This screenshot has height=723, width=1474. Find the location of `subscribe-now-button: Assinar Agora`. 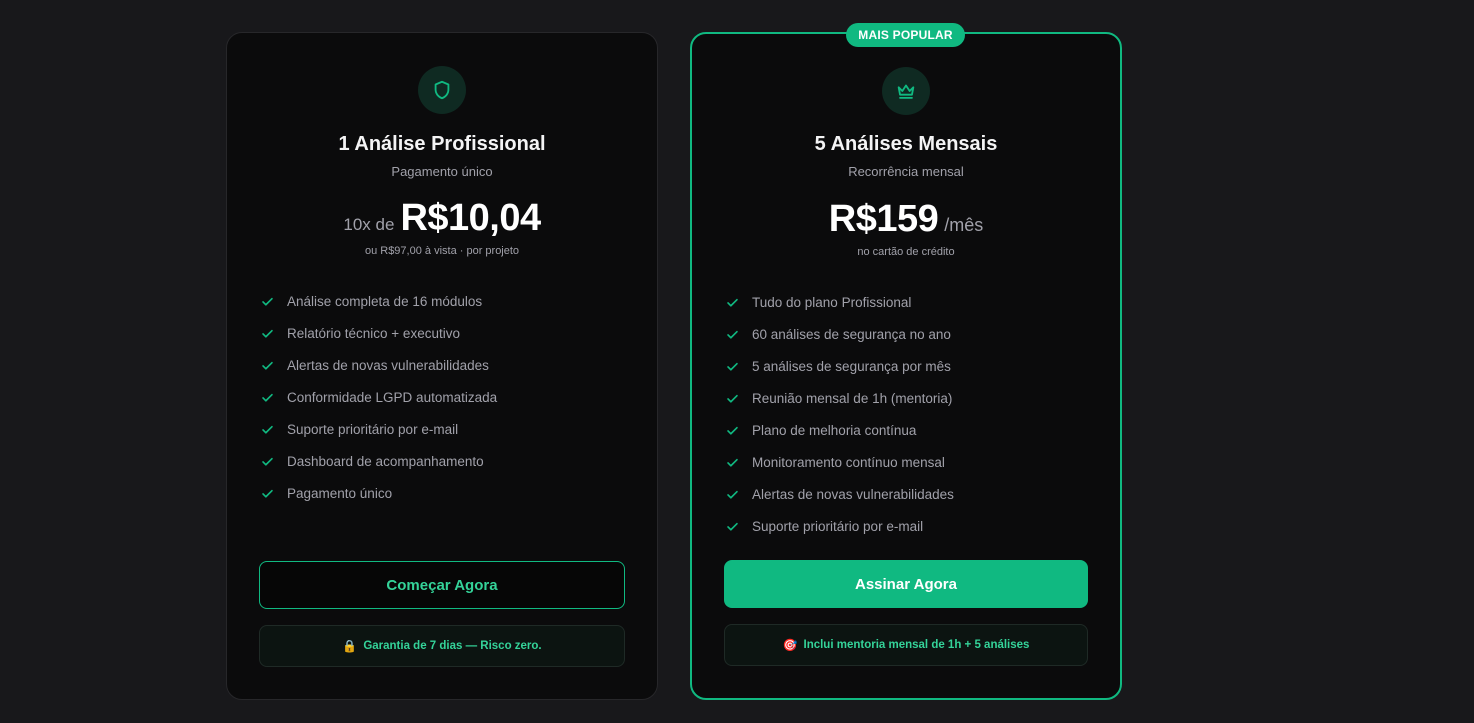

subscribe-now-button: Assinar Agora is located at coordinates (906, 584).